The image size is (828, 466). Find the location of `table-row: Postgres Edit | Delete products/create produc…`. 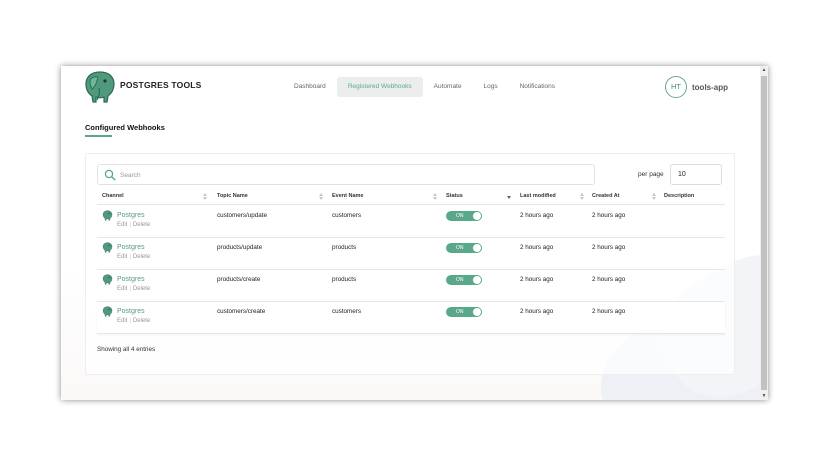

table-row: Postgres Edit | Delete products/create produc… is located at coordinates (411, 286).